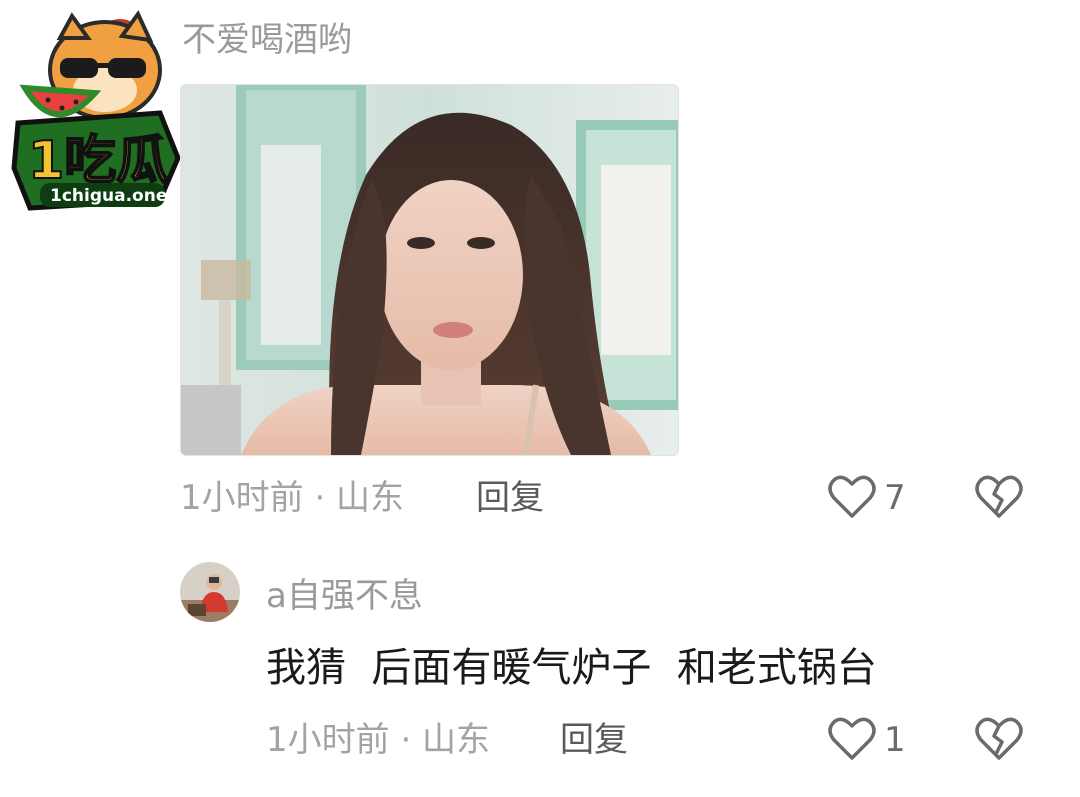 The image size is (1080, 797). I want to click on logo-wordmark: 1吃瓜, so click(98, 161).